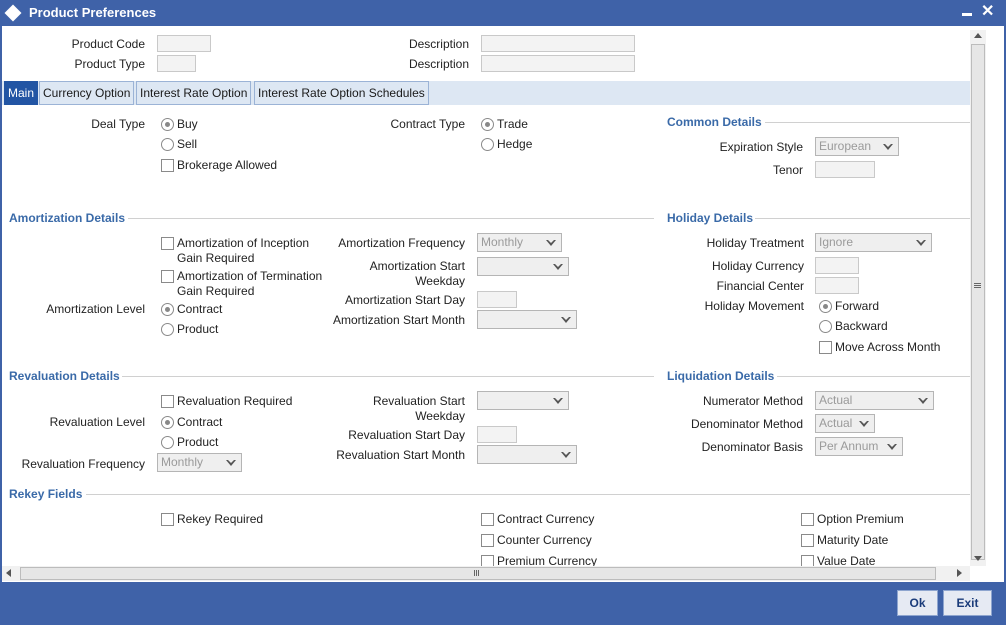 Image resolution: width=1006 pixels, height=625 pixels. What do you see at coordinates (167, 309) in the screenshot?
I see `amort-level-contract-radio` at bounding box center [167, 309].